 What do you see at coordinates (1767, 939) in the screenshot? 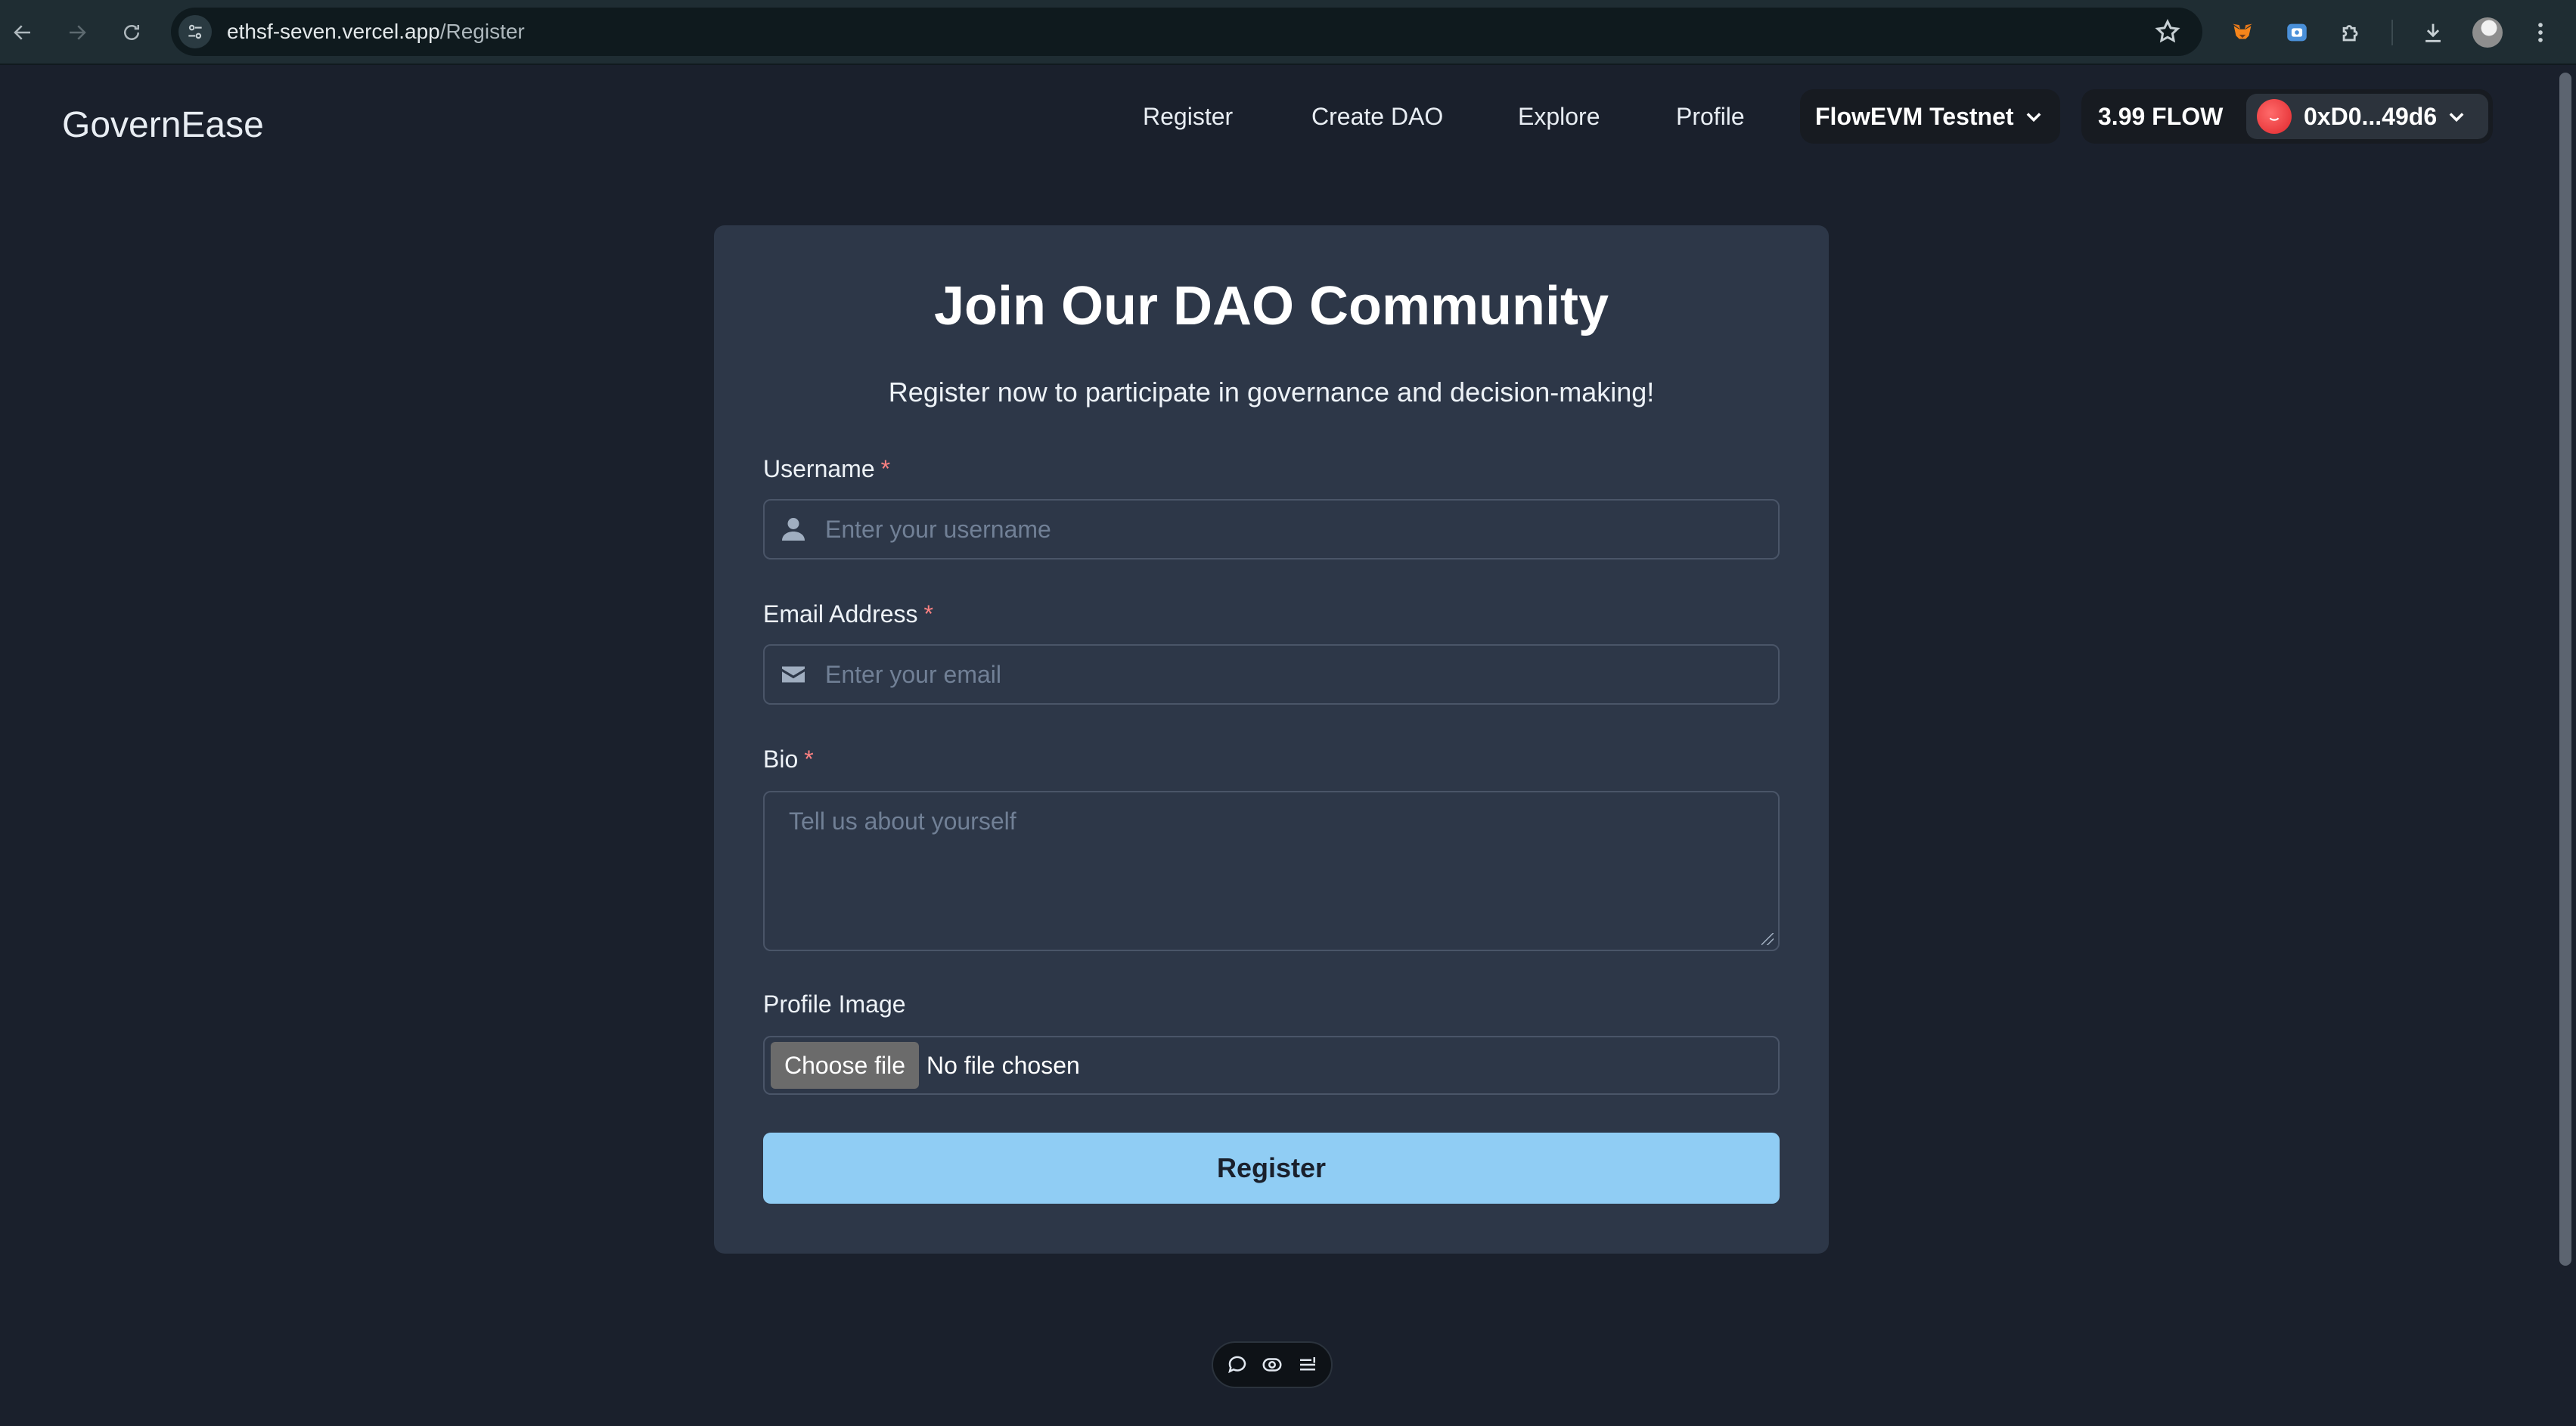
I see `resize-handle` at bounding box center [1767, 939].